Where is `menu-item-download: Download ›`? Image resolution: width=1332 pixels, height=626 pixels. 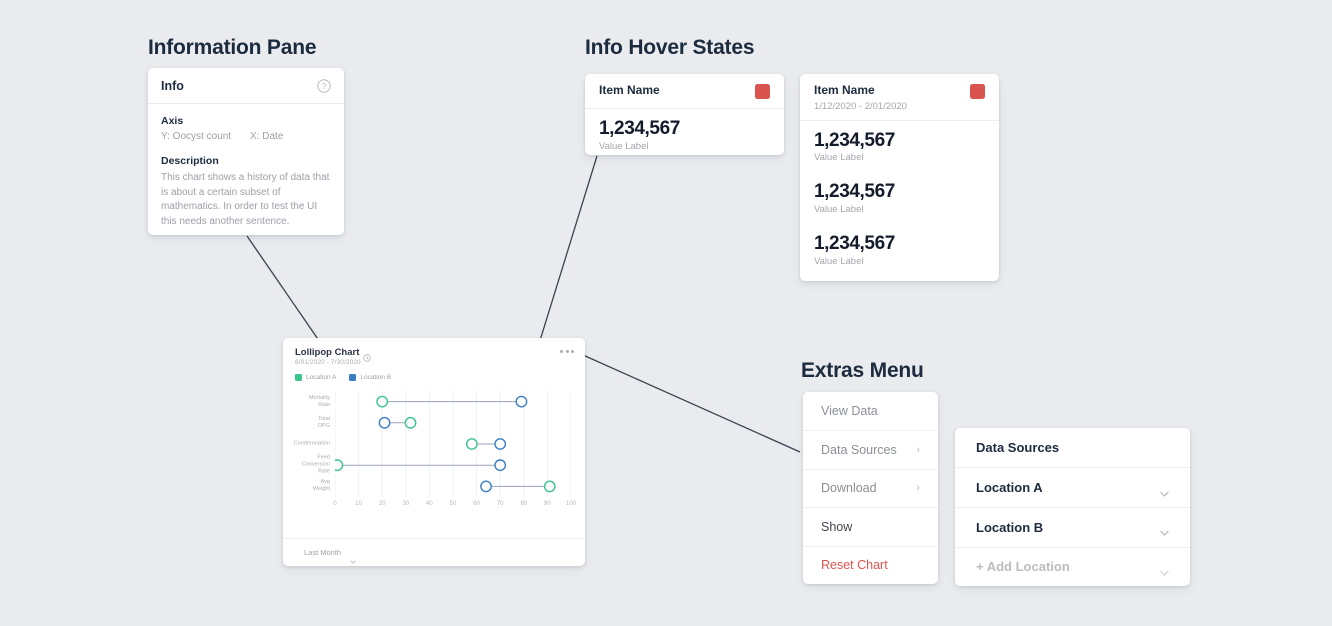
menu-item-download: Download › is located at coordinates (870, 487).